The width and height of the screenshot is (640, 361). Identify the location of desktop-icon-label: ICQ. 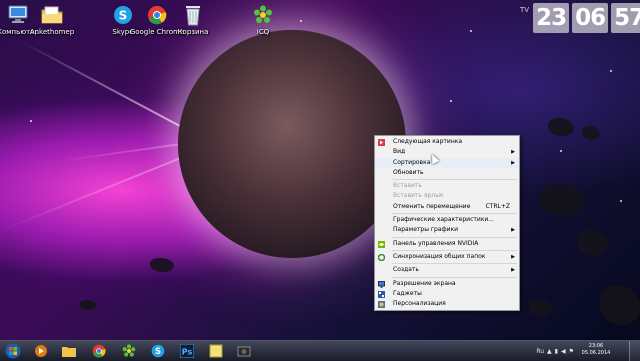
(263, 32).